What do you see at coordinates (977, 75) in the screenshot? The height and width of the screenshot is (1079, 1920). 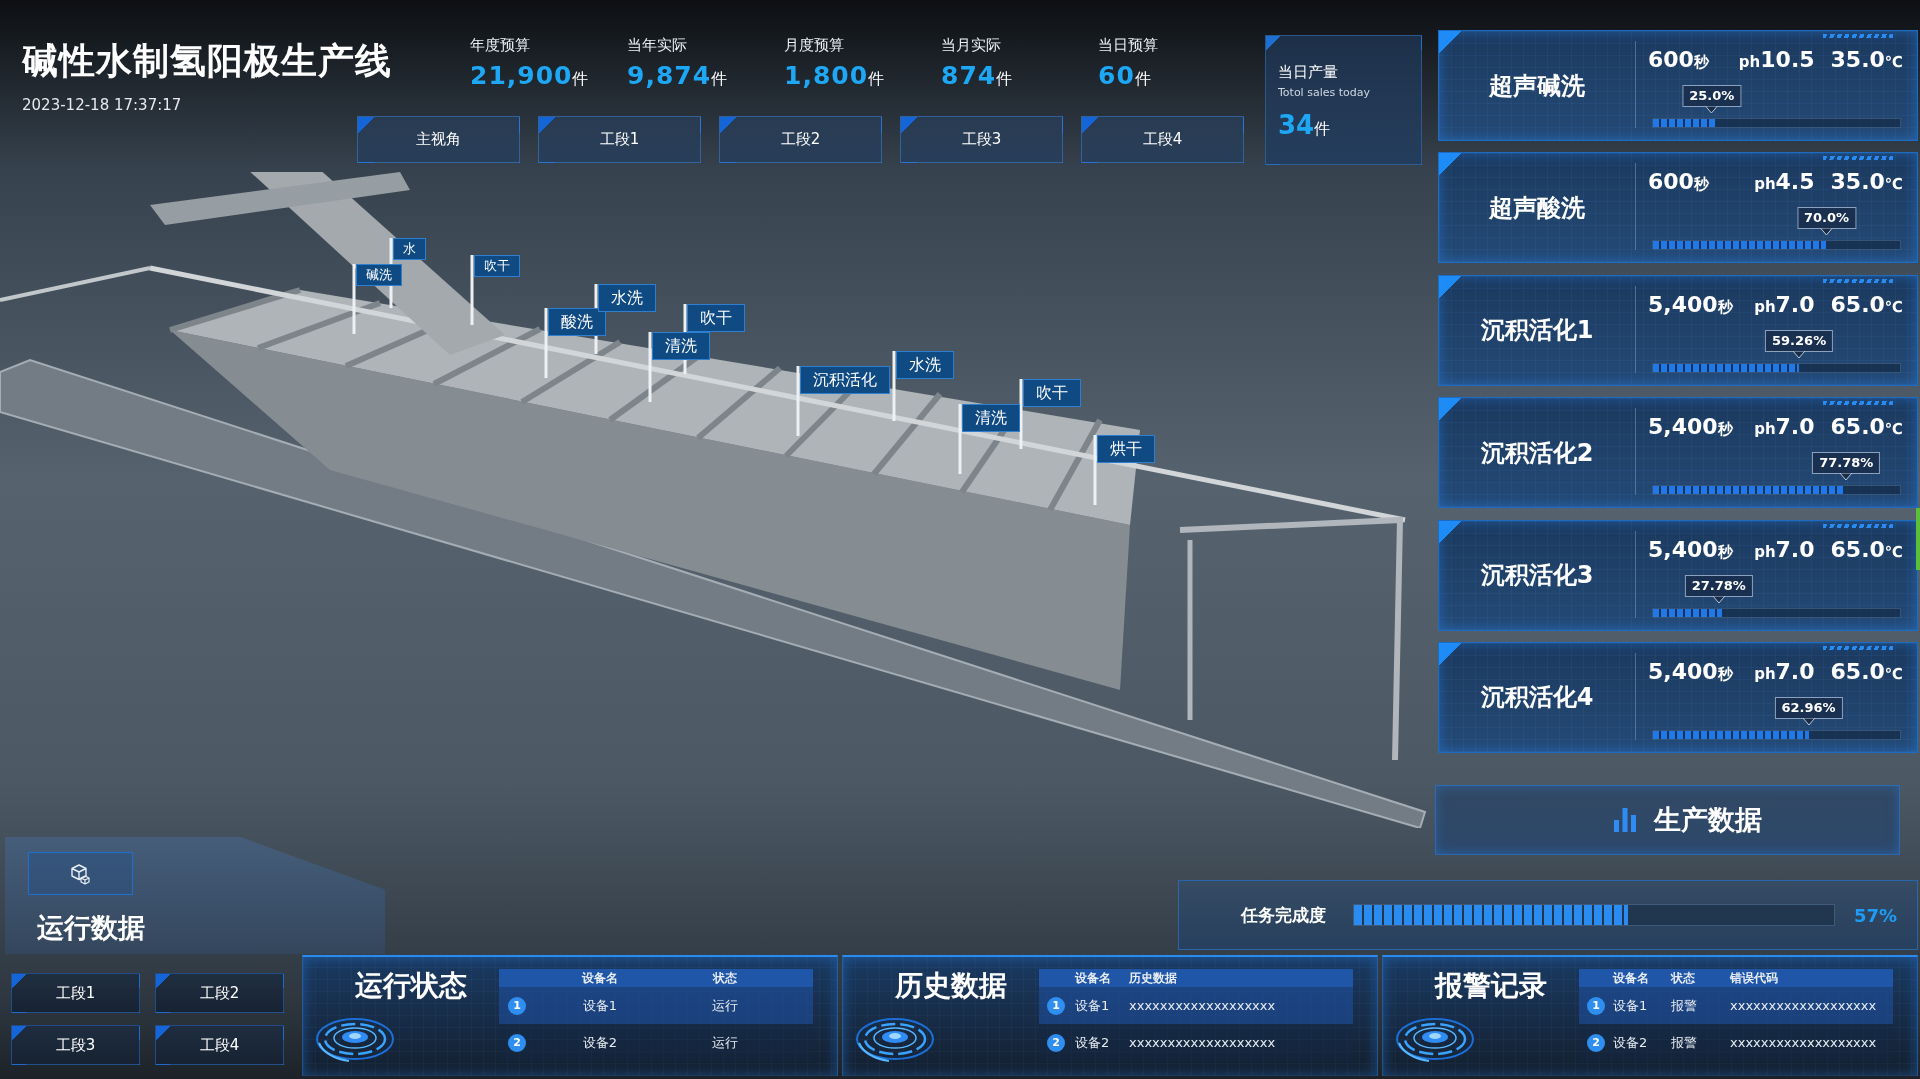 I see `stat-value: 874件` at bounding box center [977, 75].